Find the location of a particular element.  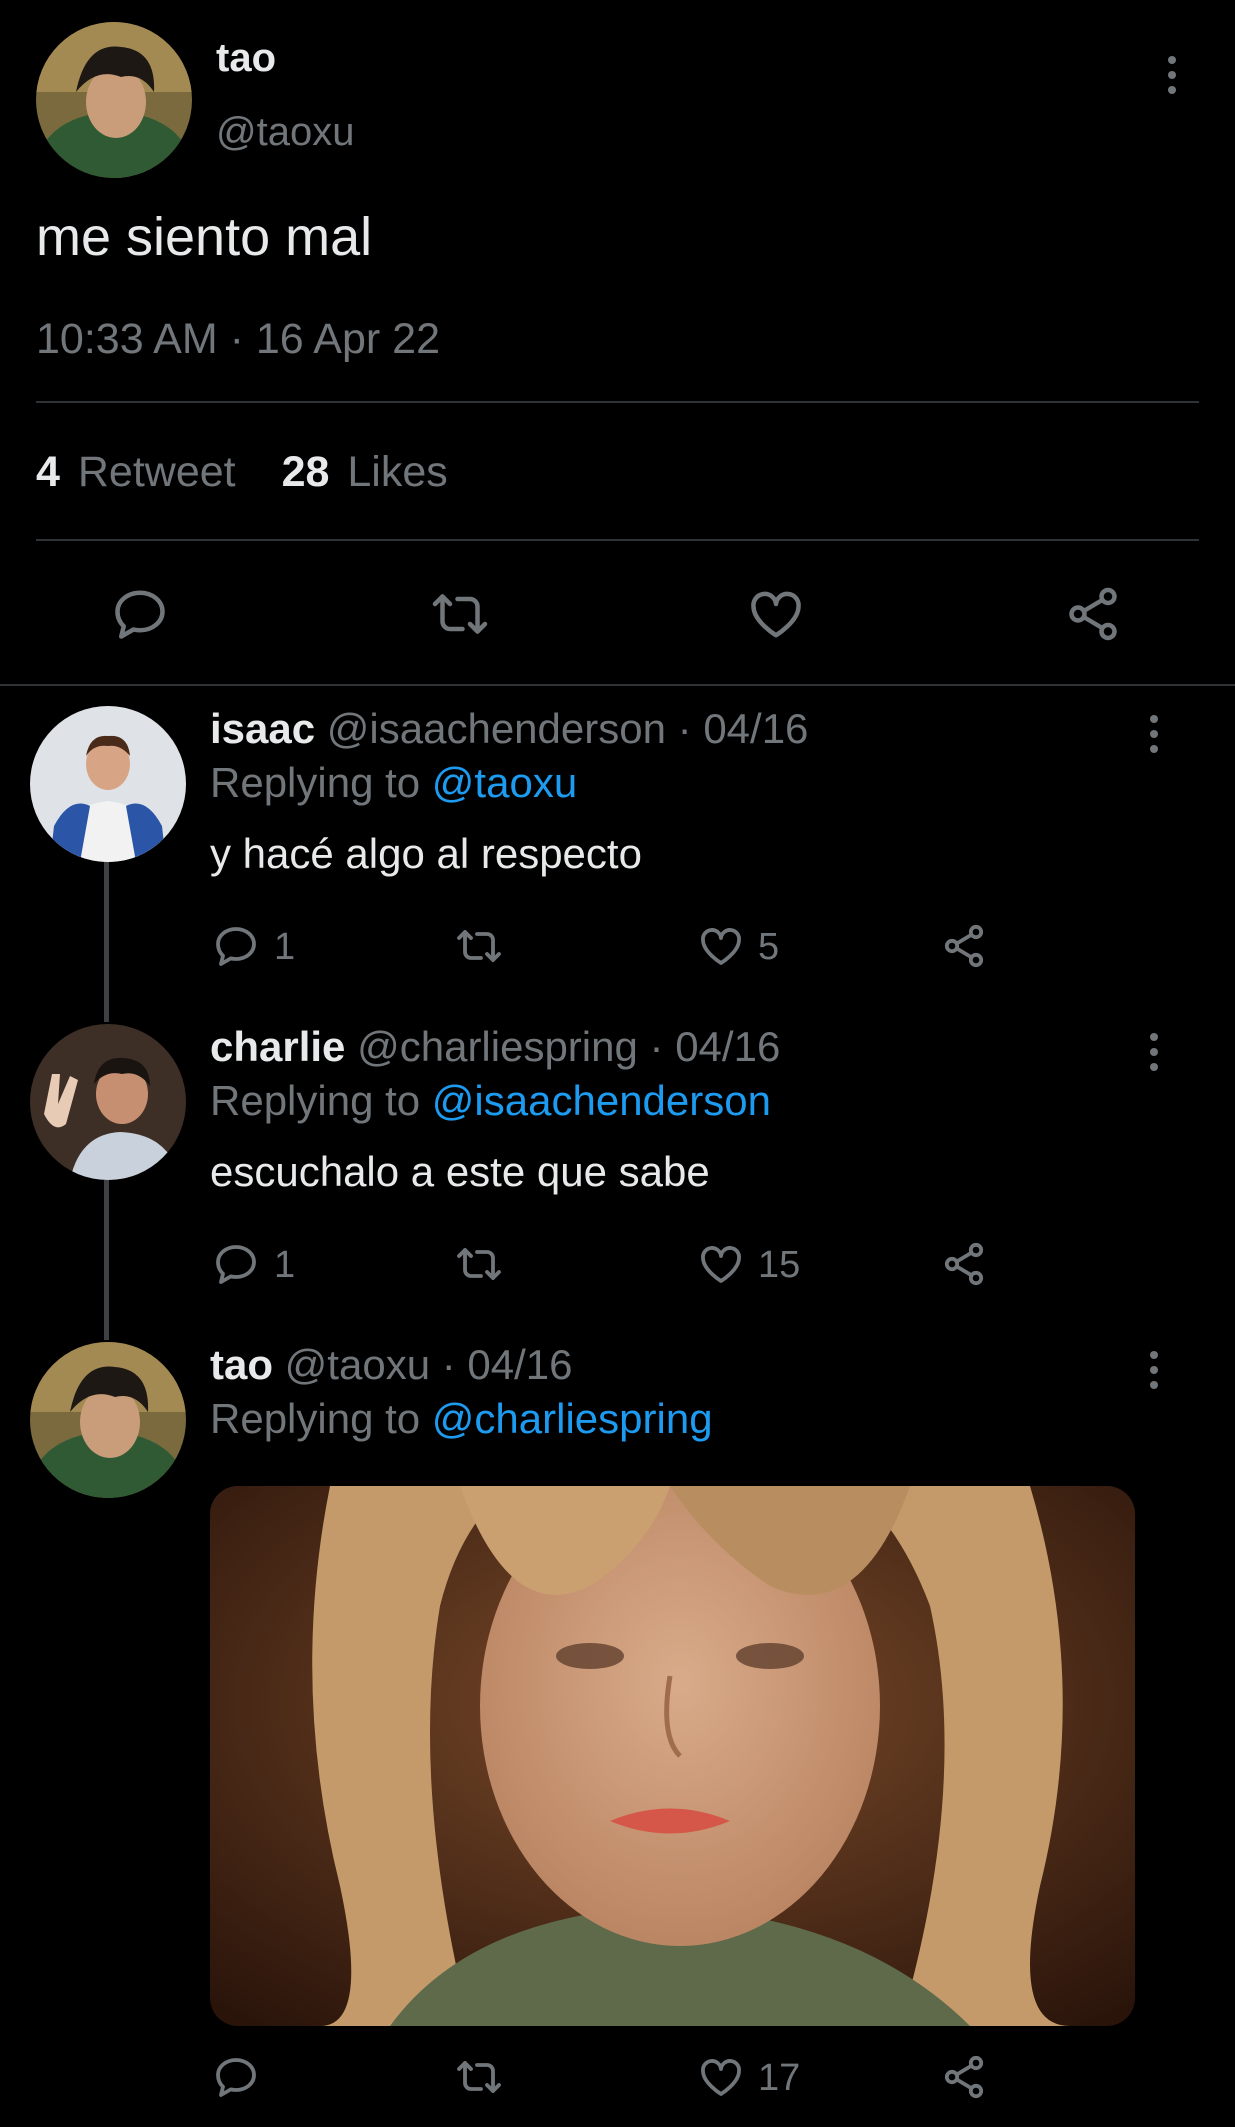

like-count: 17 is located at coordinates (779, 2078).